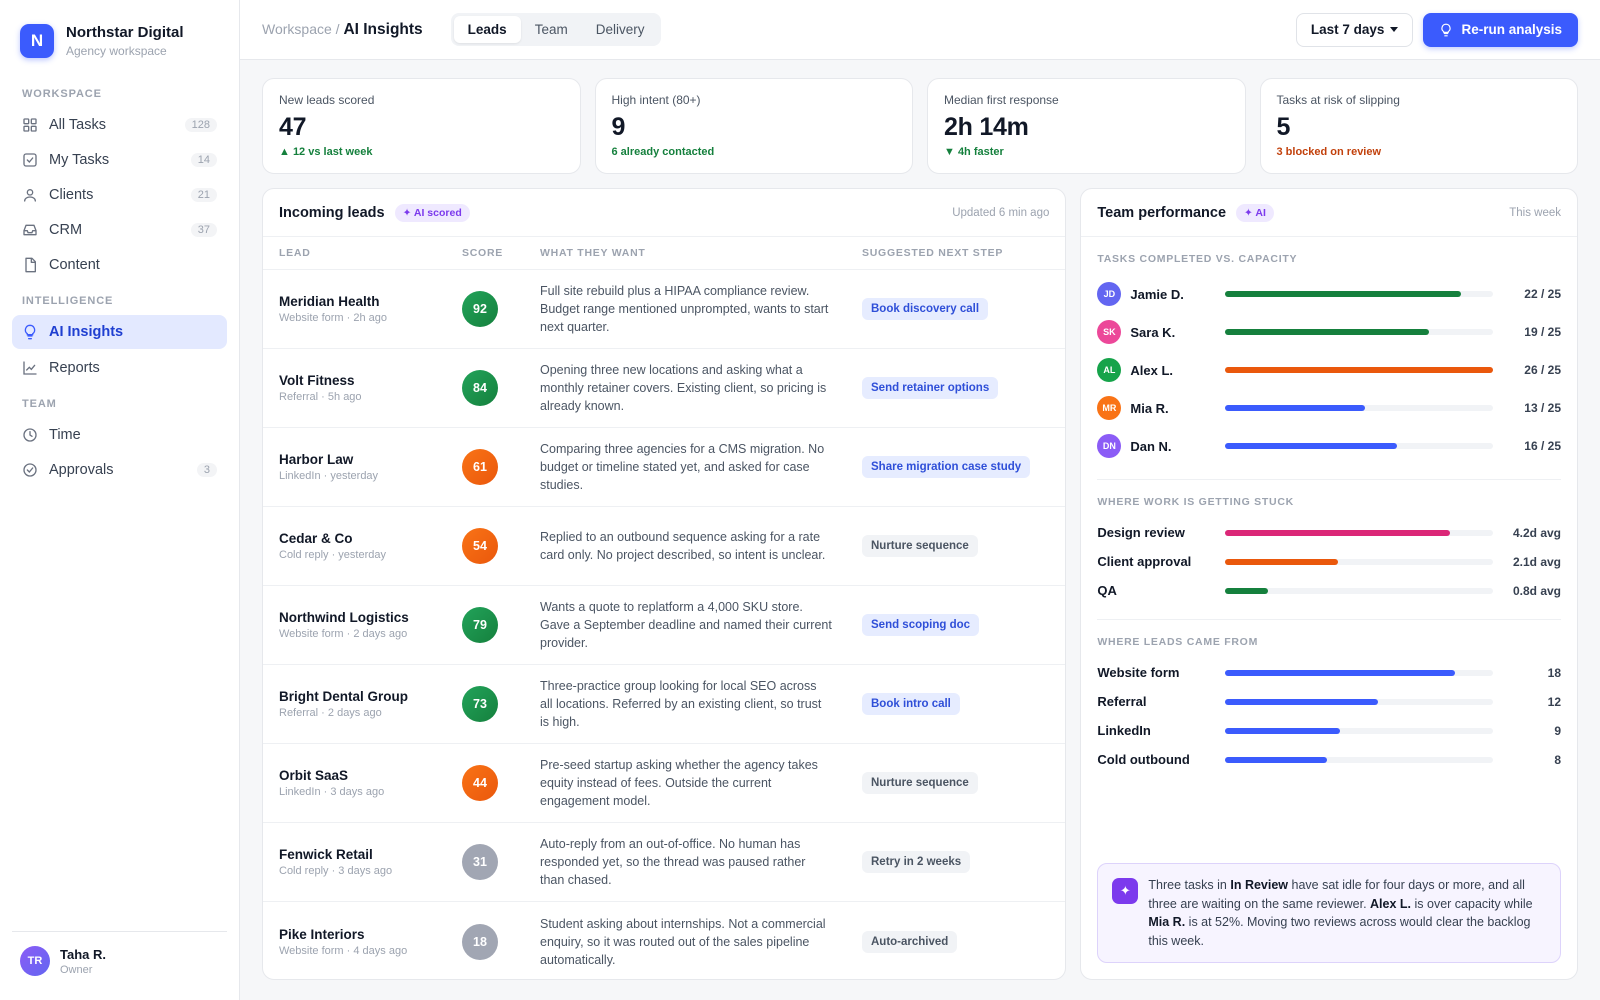 The width and height of the screenshot is (1600, 1000). Describe the element at coordinates (480, 546) in the screenshot. I see `score-badge: 54` at that location.